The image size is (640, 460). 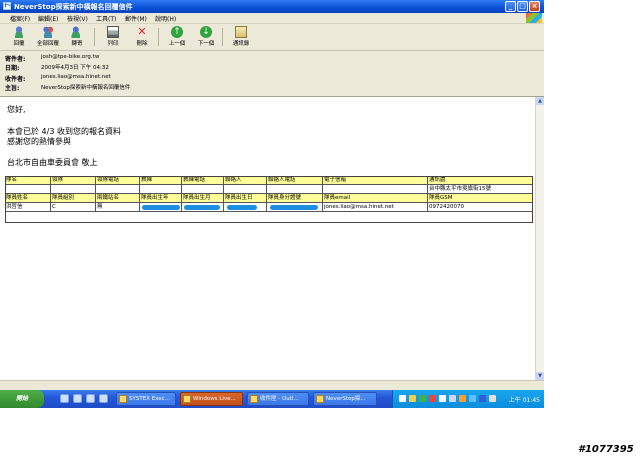 What do you see at coordinates (161, 180) in the screenshot?
I see `table-cell: 教練` at bounding box center [161, 180].